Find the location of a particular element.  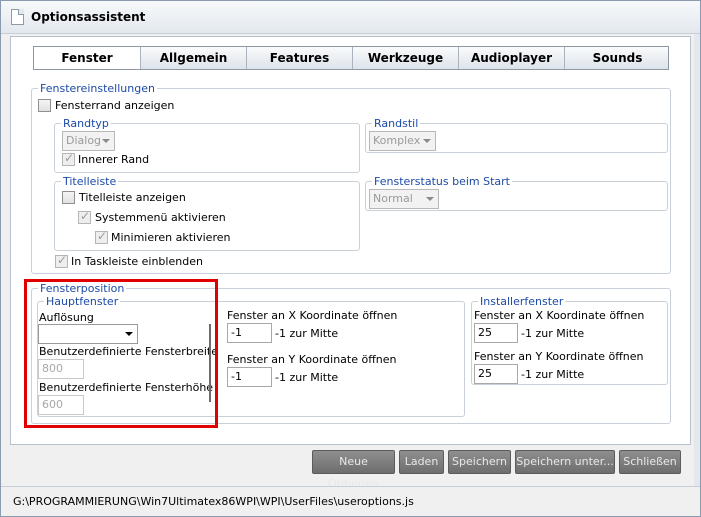

document-icon is located at coordinates (17, 17).